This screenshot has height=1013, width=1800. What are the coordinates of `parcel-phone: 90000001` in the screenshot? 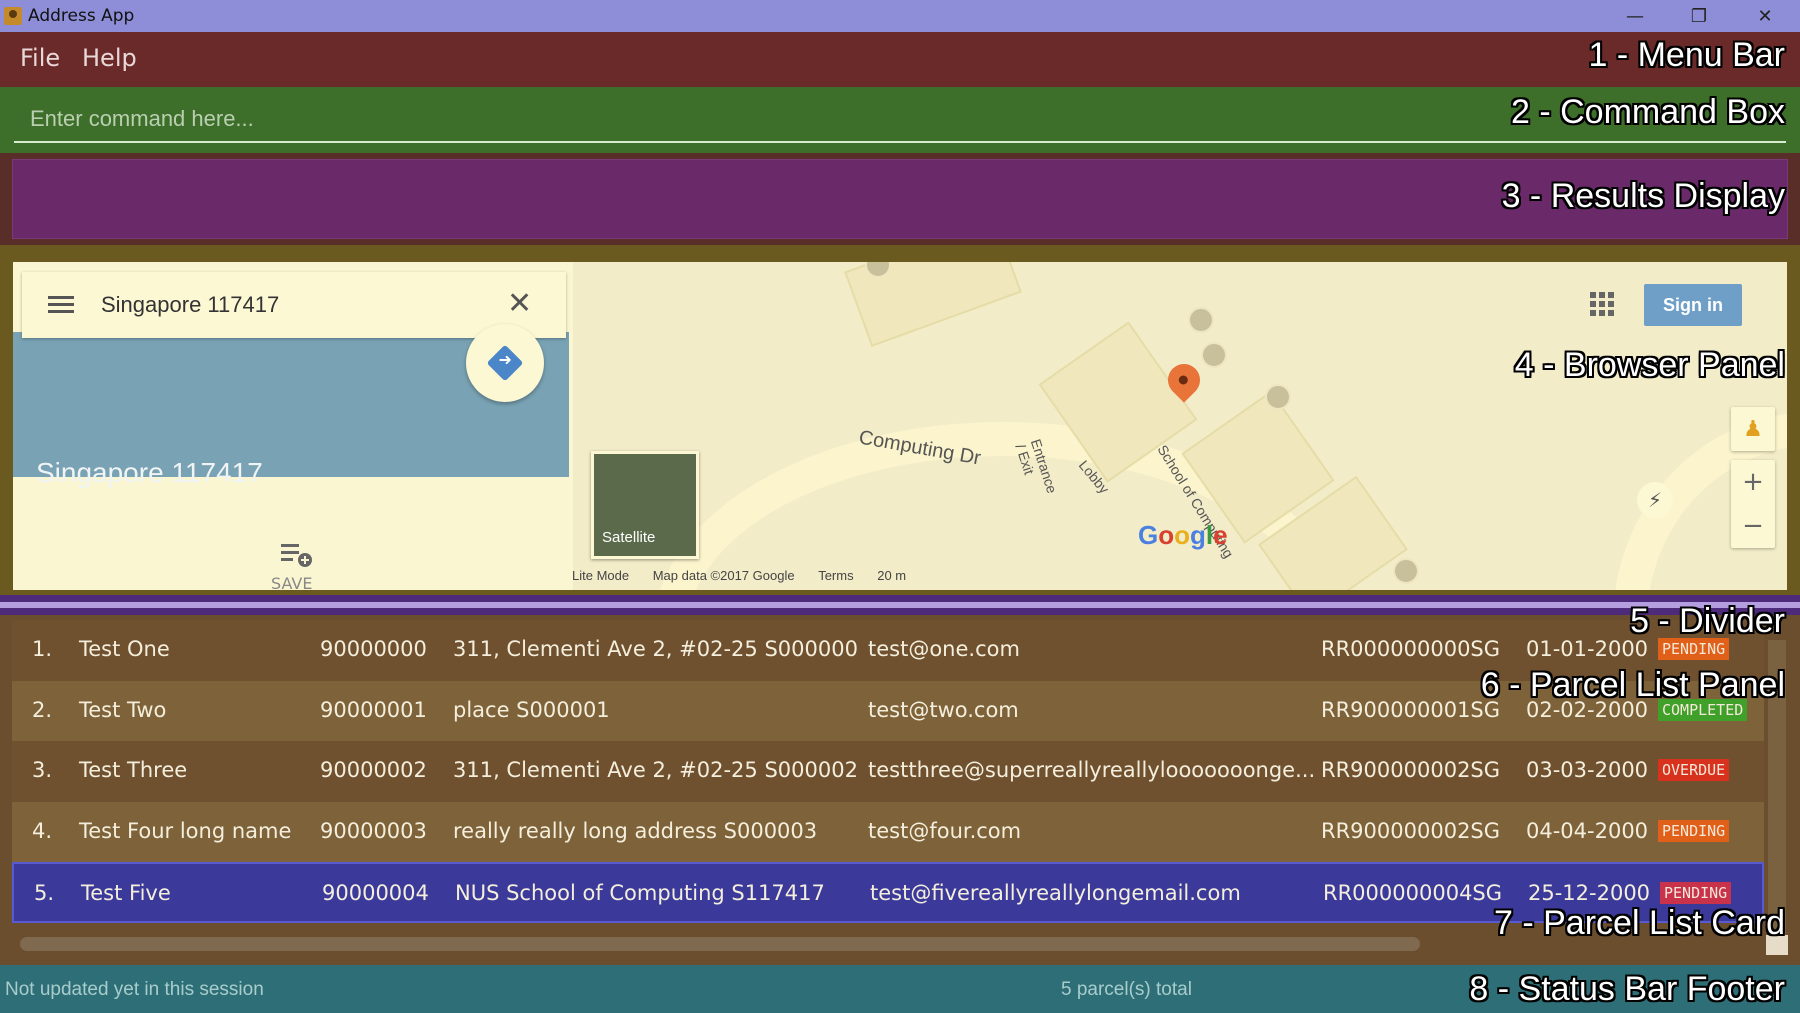 It's located at (373, 709).